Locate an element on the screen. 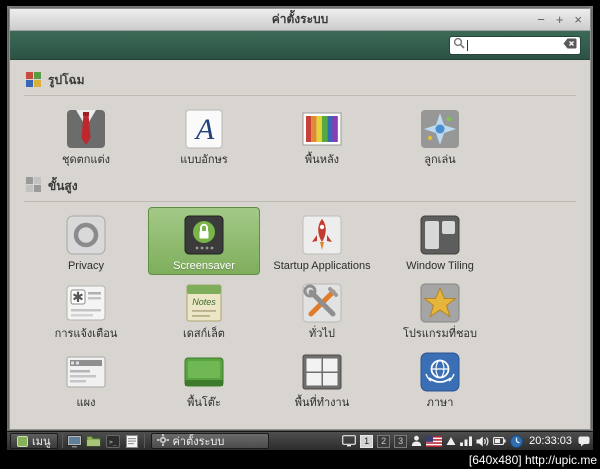 This screenshot has width=600, height=469. section-header-appearance: รูปโฉม is located at coordinates (300, 82).